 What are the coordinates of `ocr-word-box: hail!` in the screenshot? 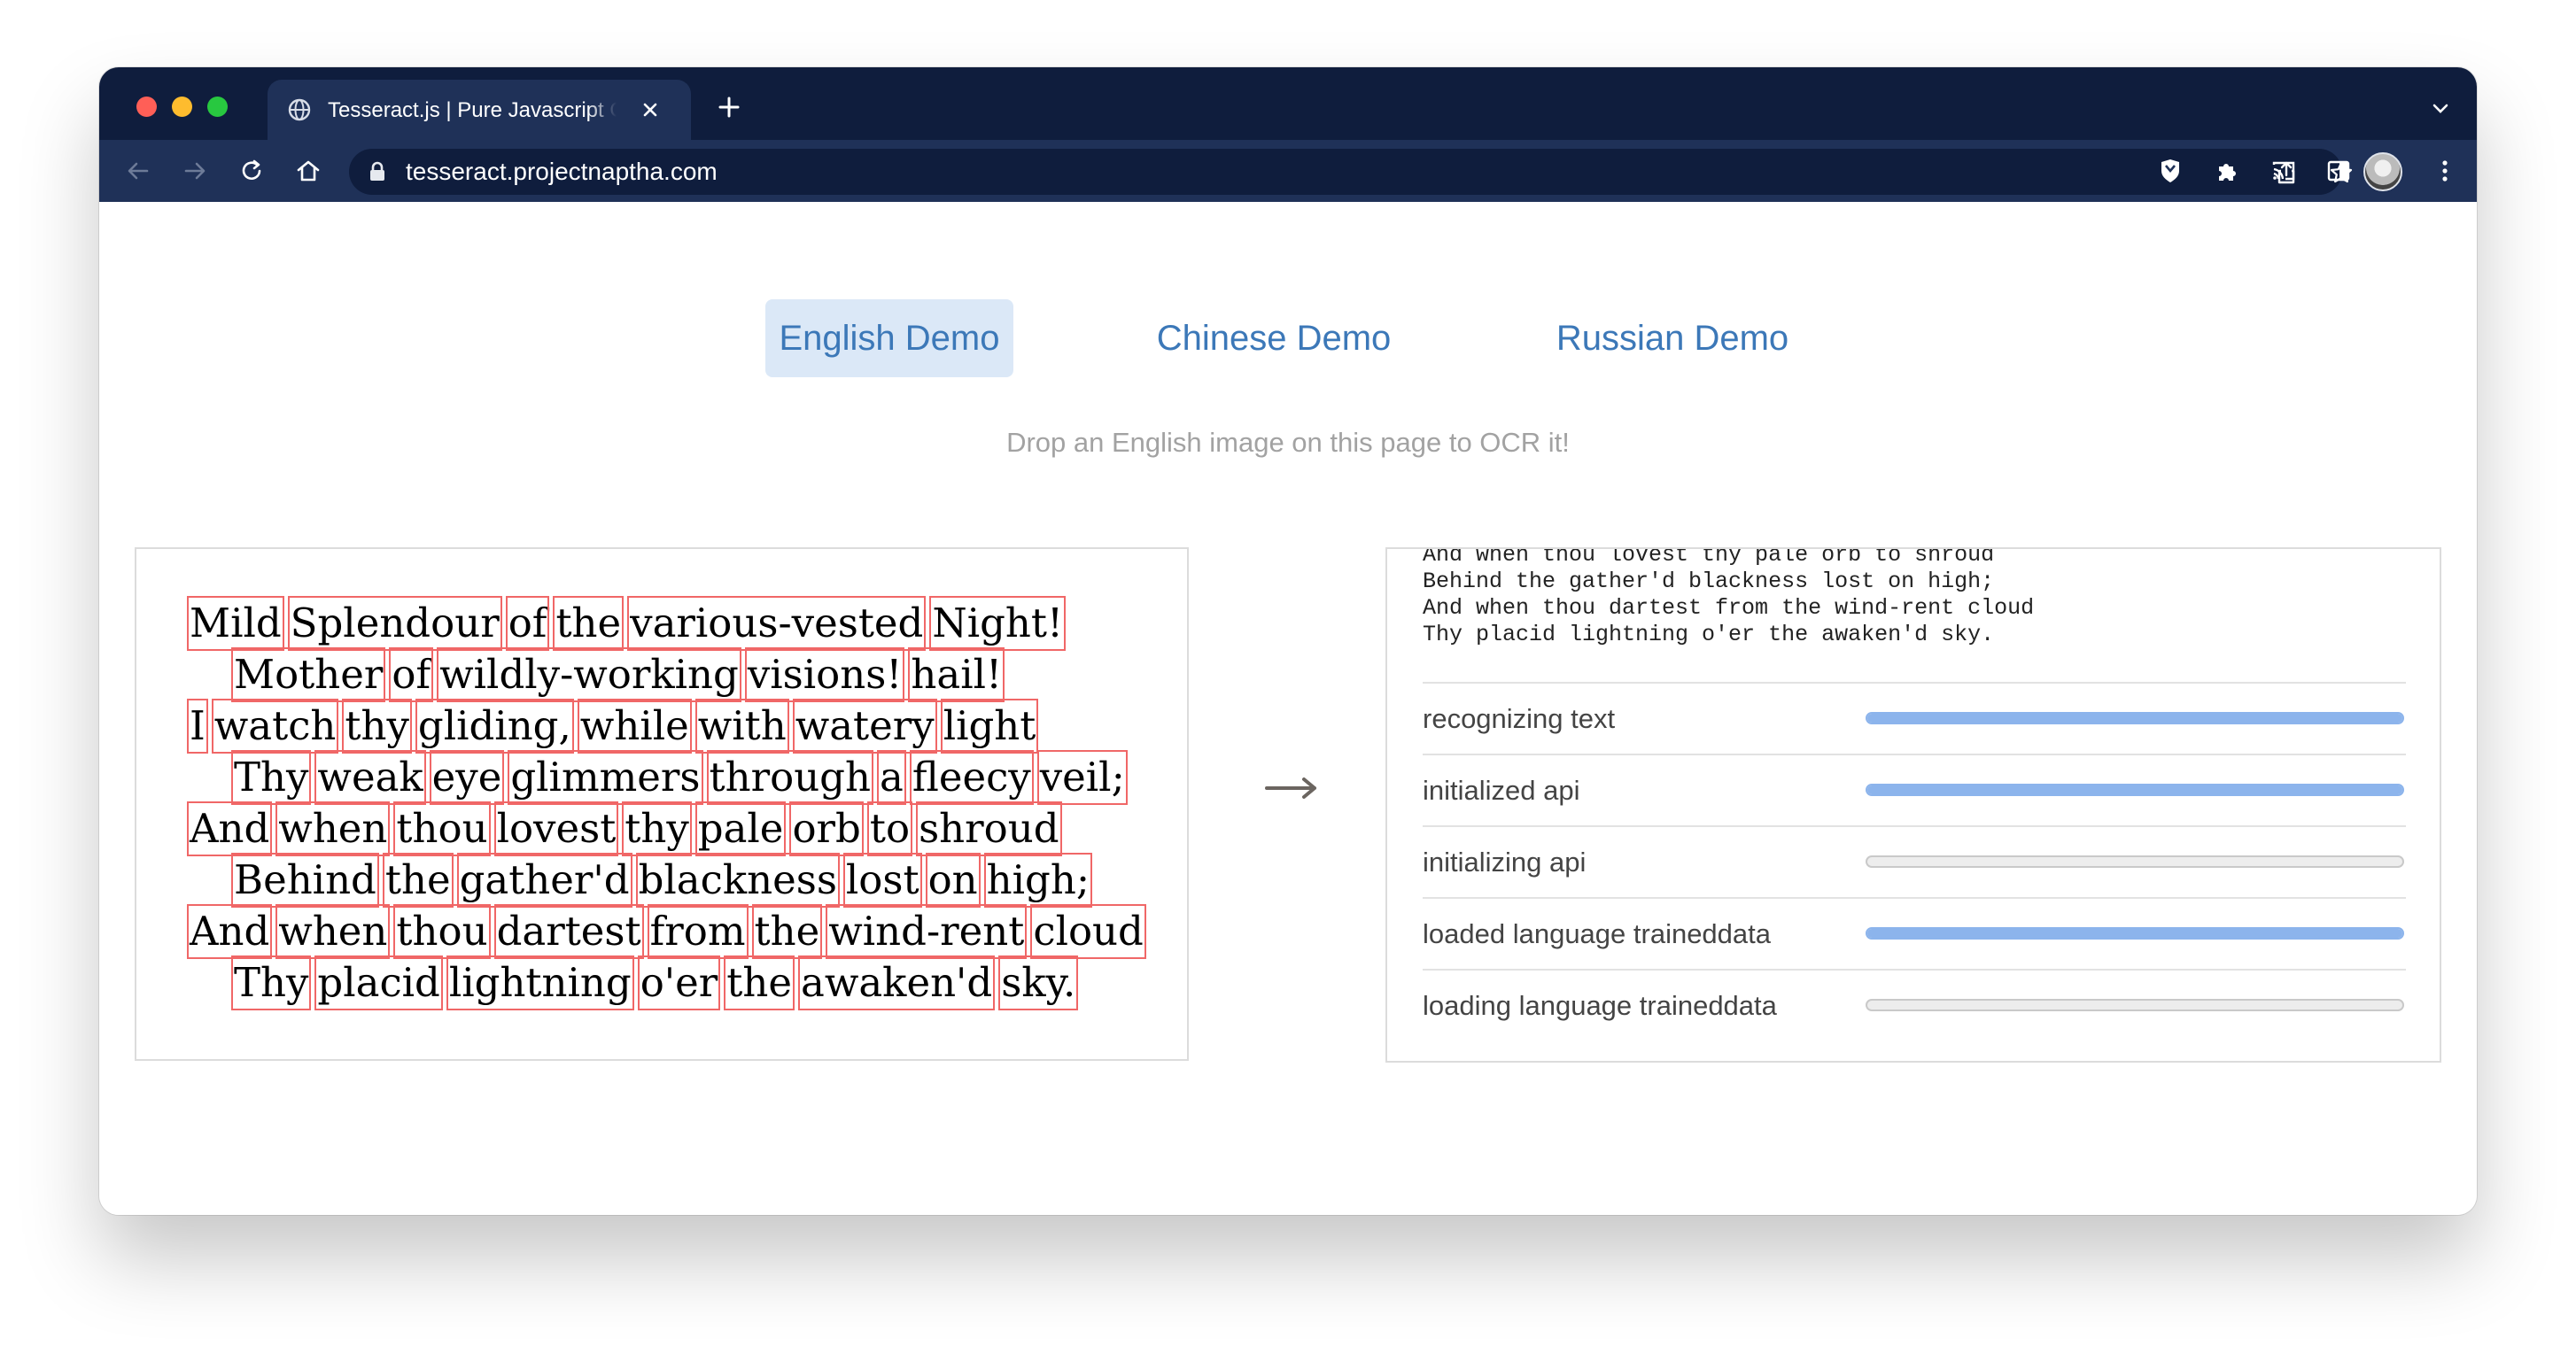 It's located at (956, 674).